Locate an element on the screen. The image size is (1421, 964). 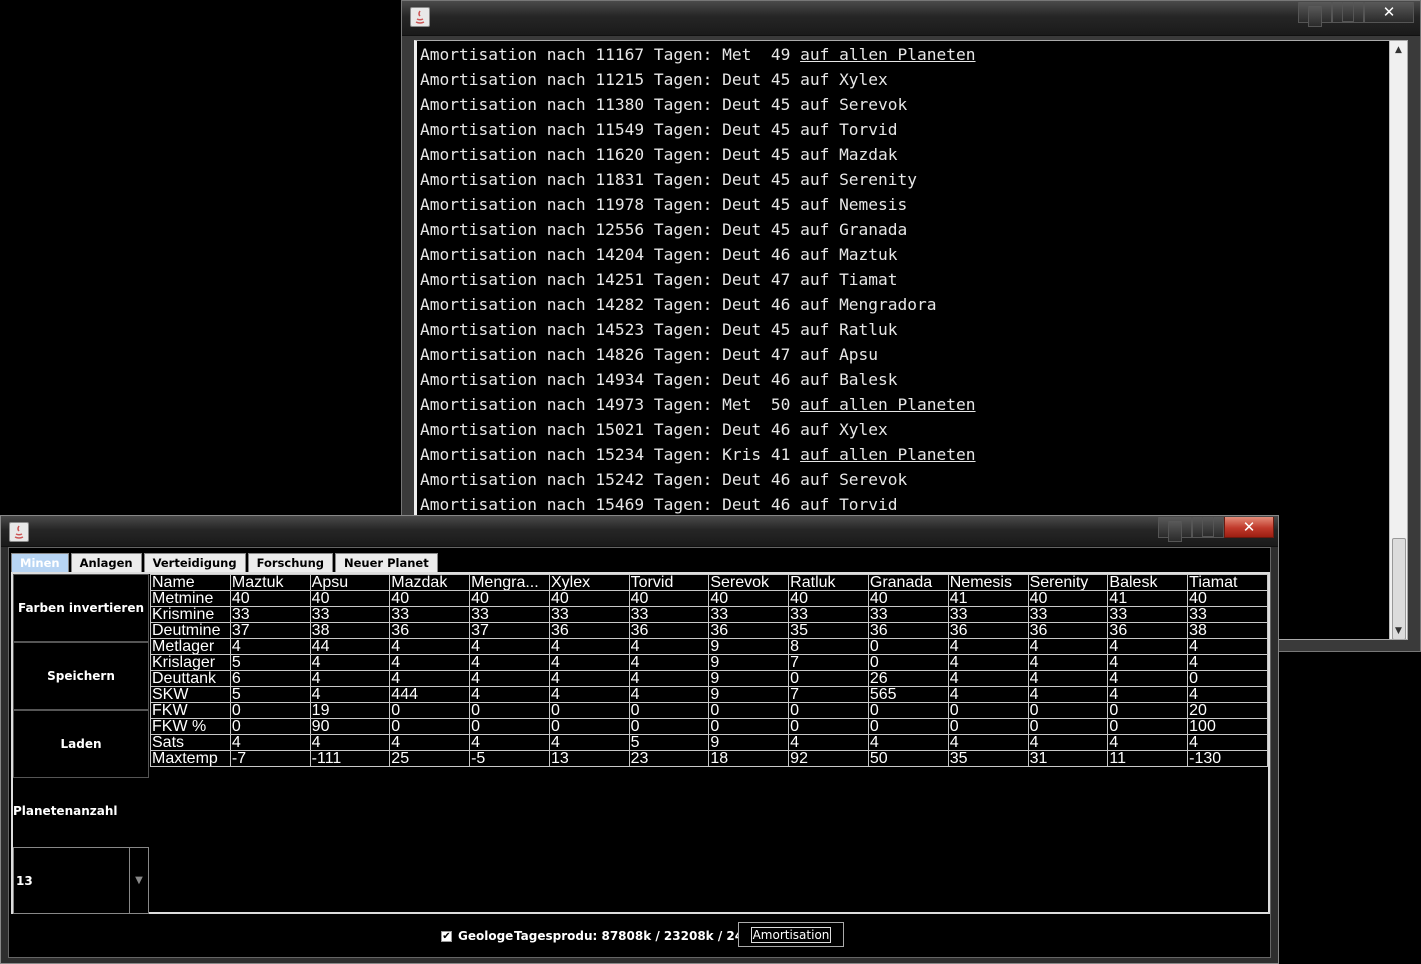
planner-titlebar: ✕ is located at coordinates (639, 531).